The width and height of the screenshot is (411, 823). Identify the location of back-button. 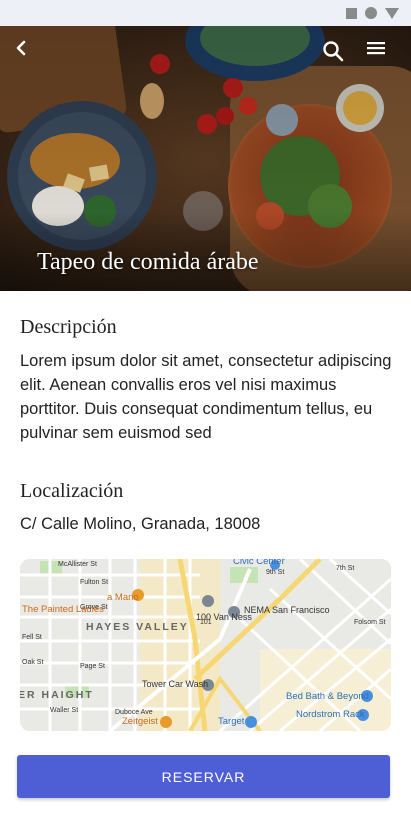
(29, 55).